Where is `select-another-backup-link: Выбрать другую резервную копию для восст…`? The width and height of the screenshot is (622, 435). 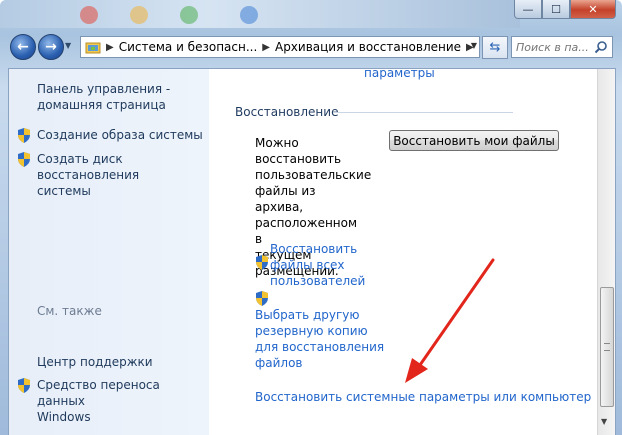
select-another-backup-link: Выбрать другую резервную копию для восст… is located at coordinates (319, 339).